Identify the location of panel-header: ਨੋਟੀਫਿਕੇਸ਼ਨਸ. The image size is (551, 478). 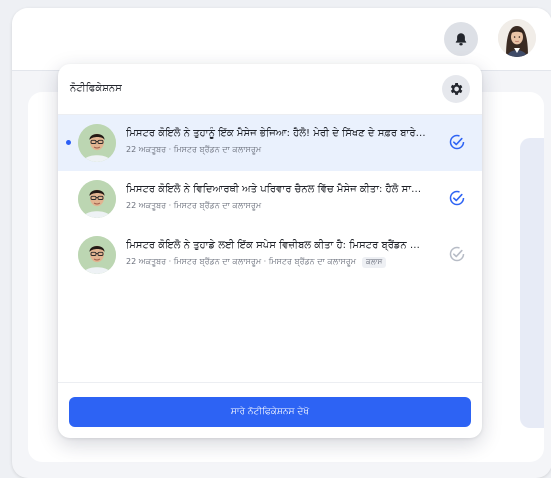
(270, 89).